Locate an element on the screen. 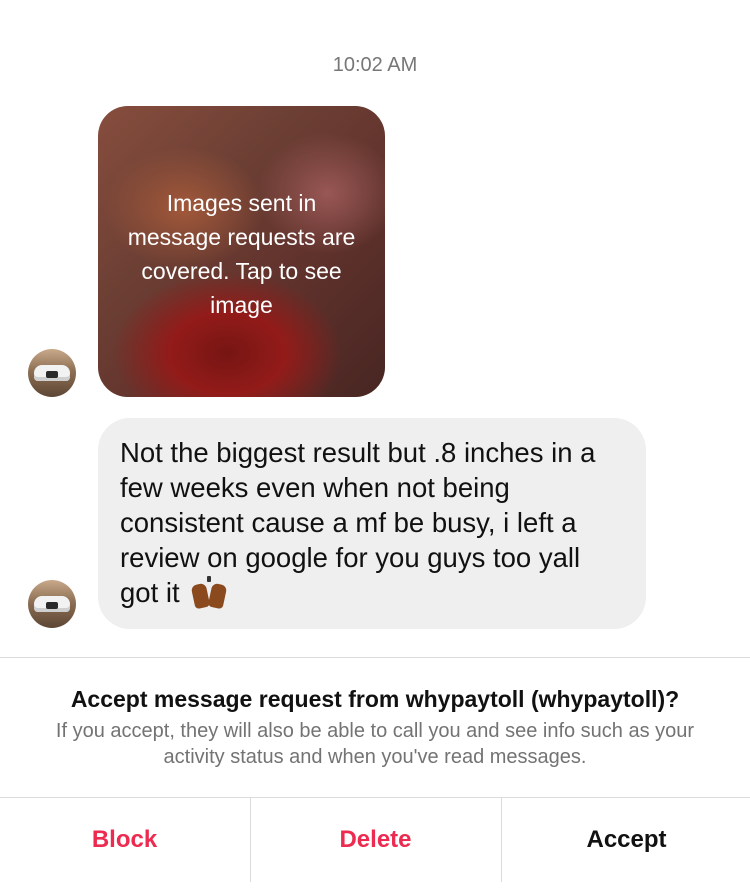  delete-button: Delete is located at coordinates (375, 840).